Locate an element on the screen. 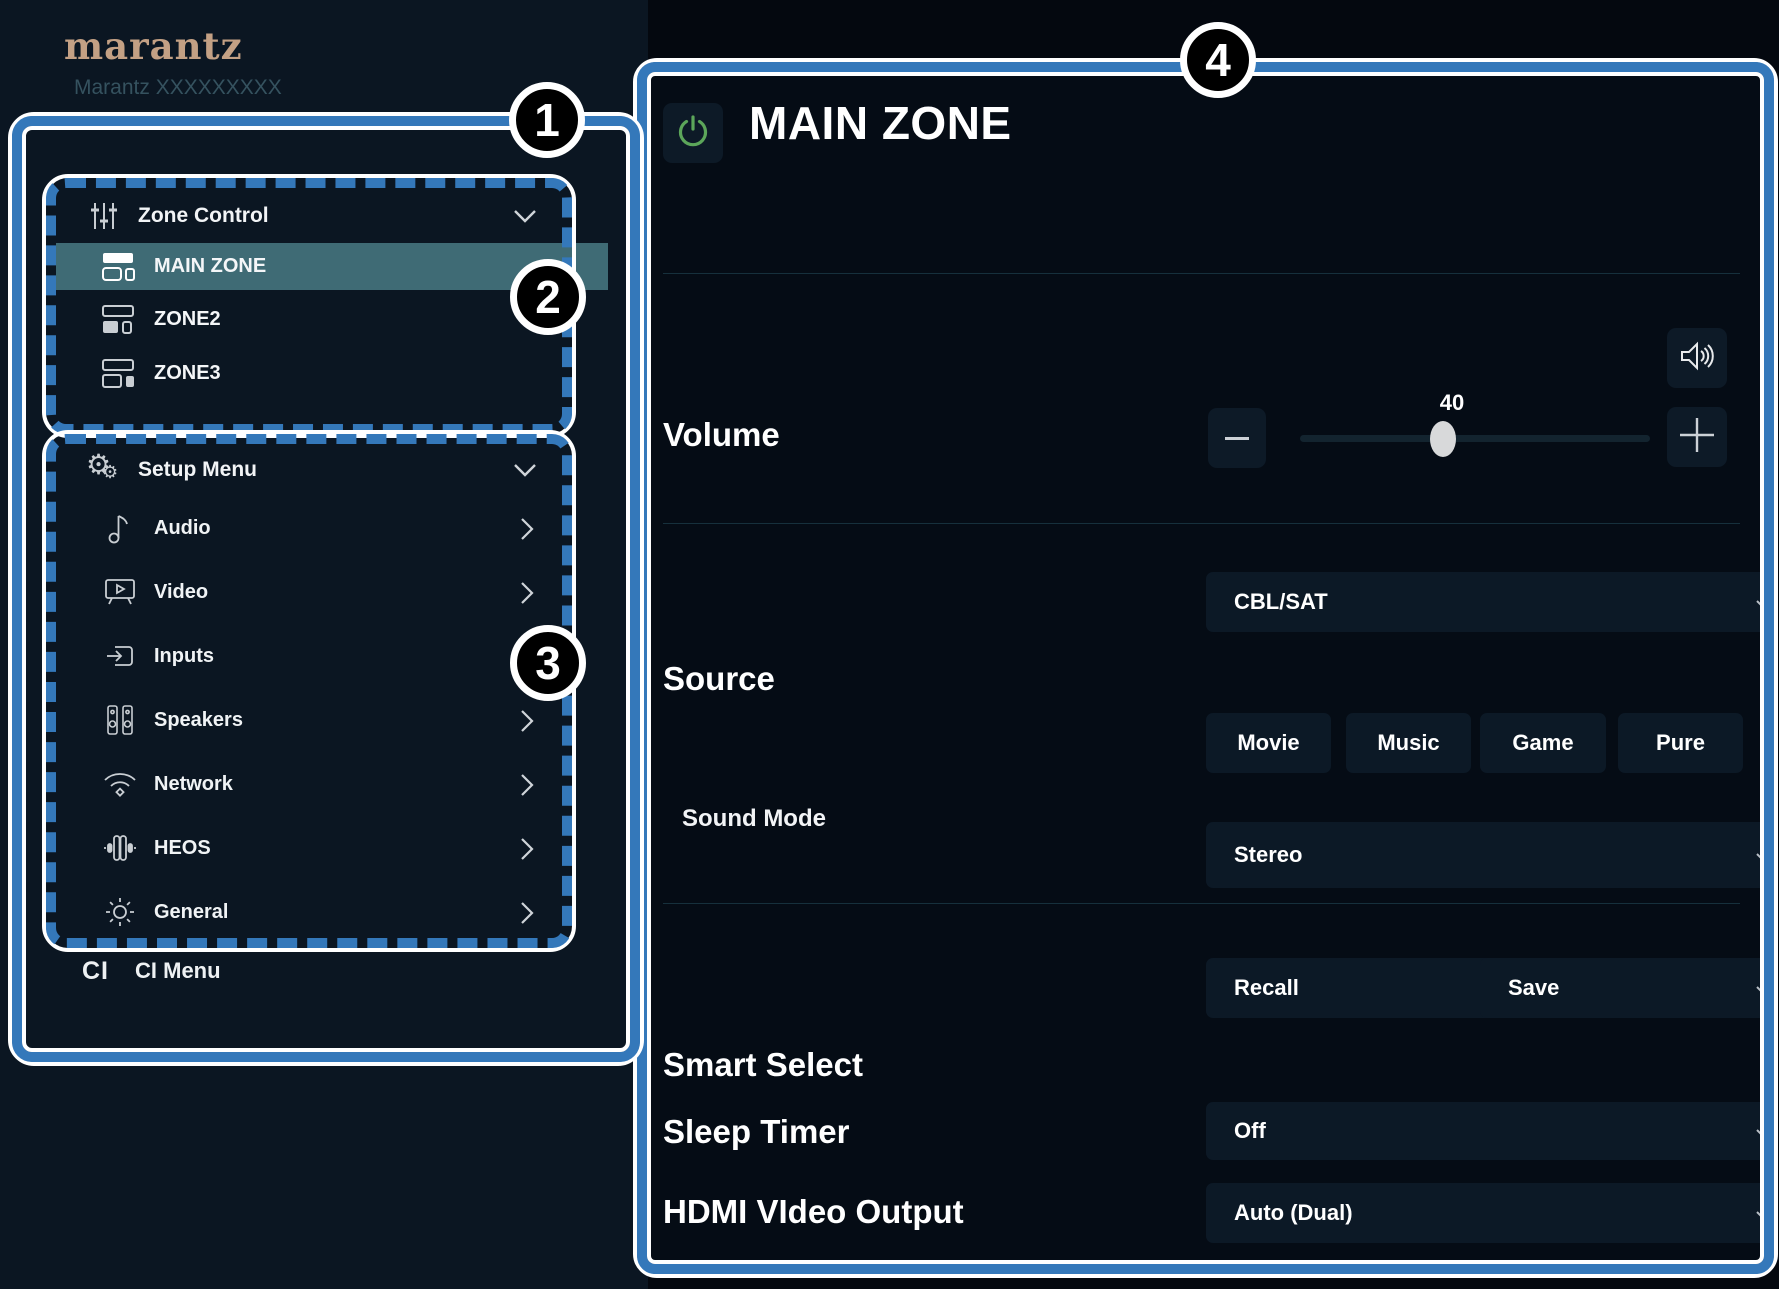 The width and height of the screenshot is (1779, 1289). plus-icon is located at coordinates (1697, 437).